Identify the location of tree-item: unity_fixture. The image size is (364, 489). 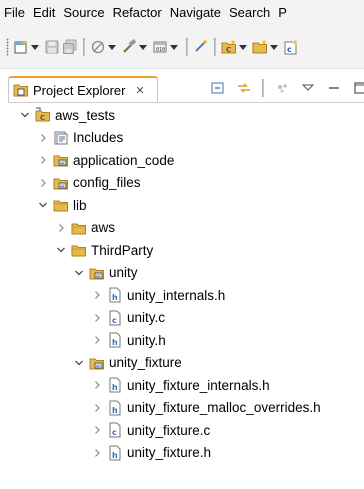
(127, 363).